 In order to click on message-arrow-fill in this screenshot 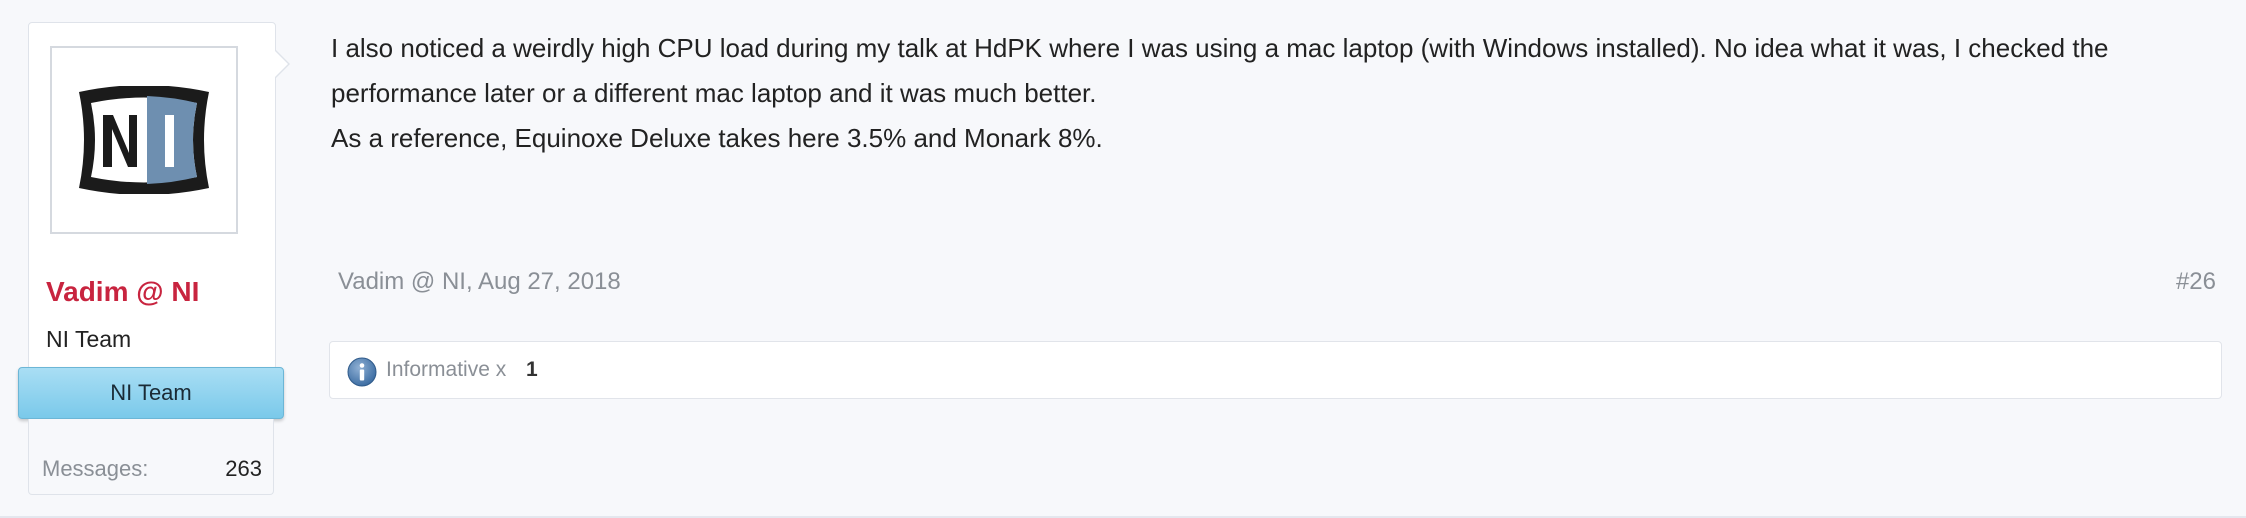, I will do `click(281, 64)`.